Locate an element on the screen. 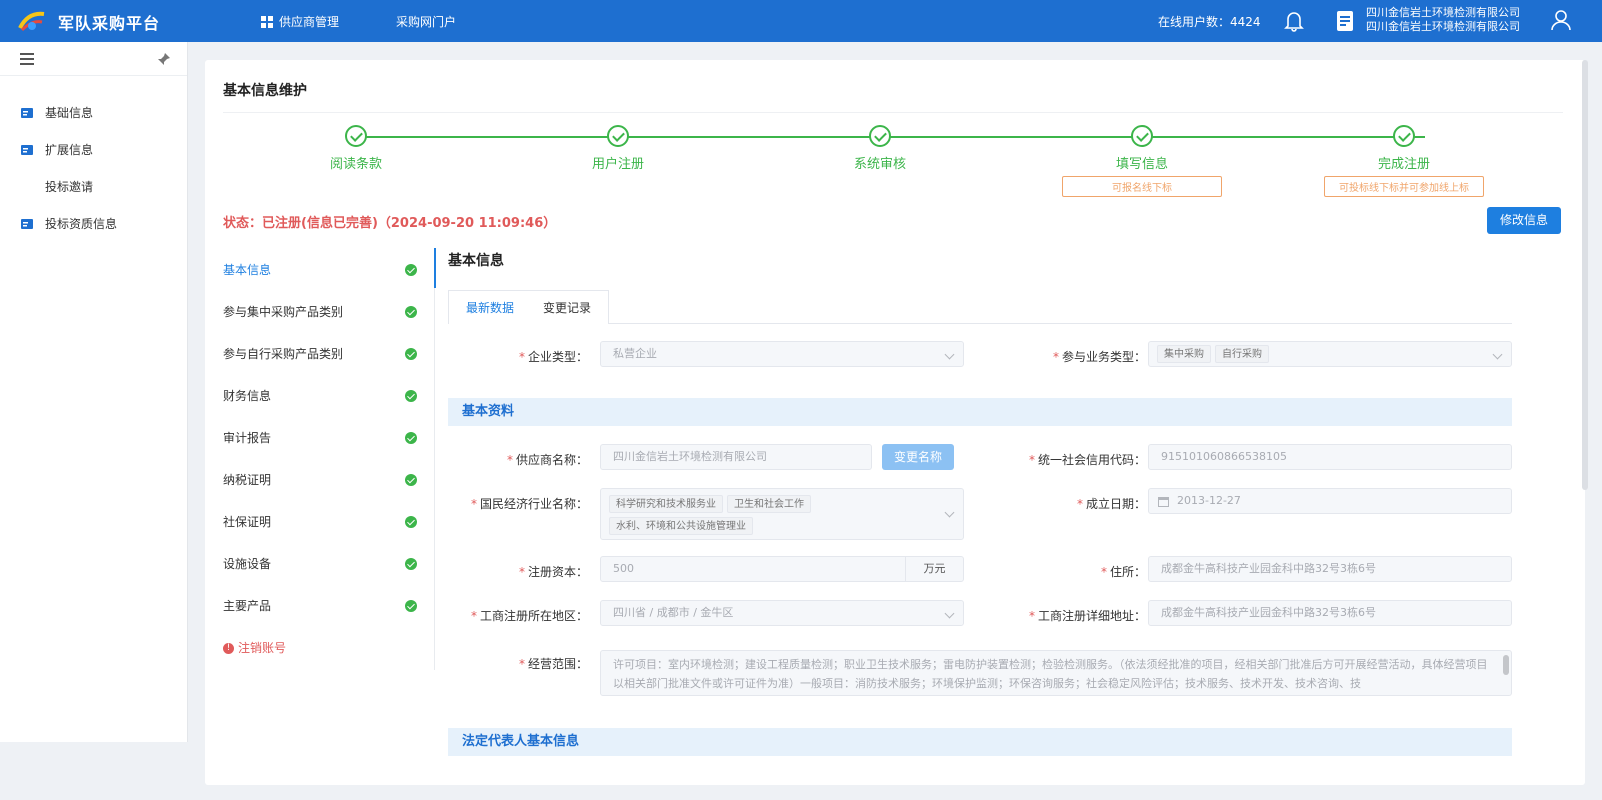  industry-label: * 国民经济行业名称： is located at coordinates (529, 504).